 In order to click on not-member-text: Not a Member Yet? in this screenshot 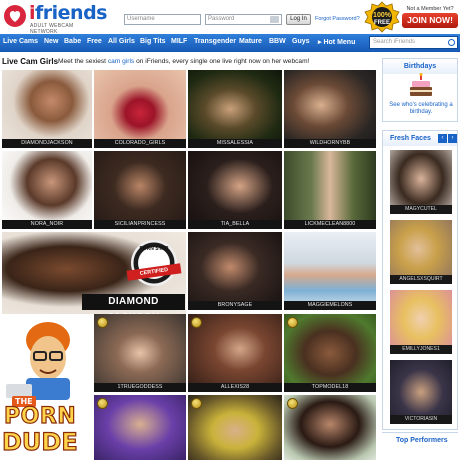, I will do `click(430, 9)`.